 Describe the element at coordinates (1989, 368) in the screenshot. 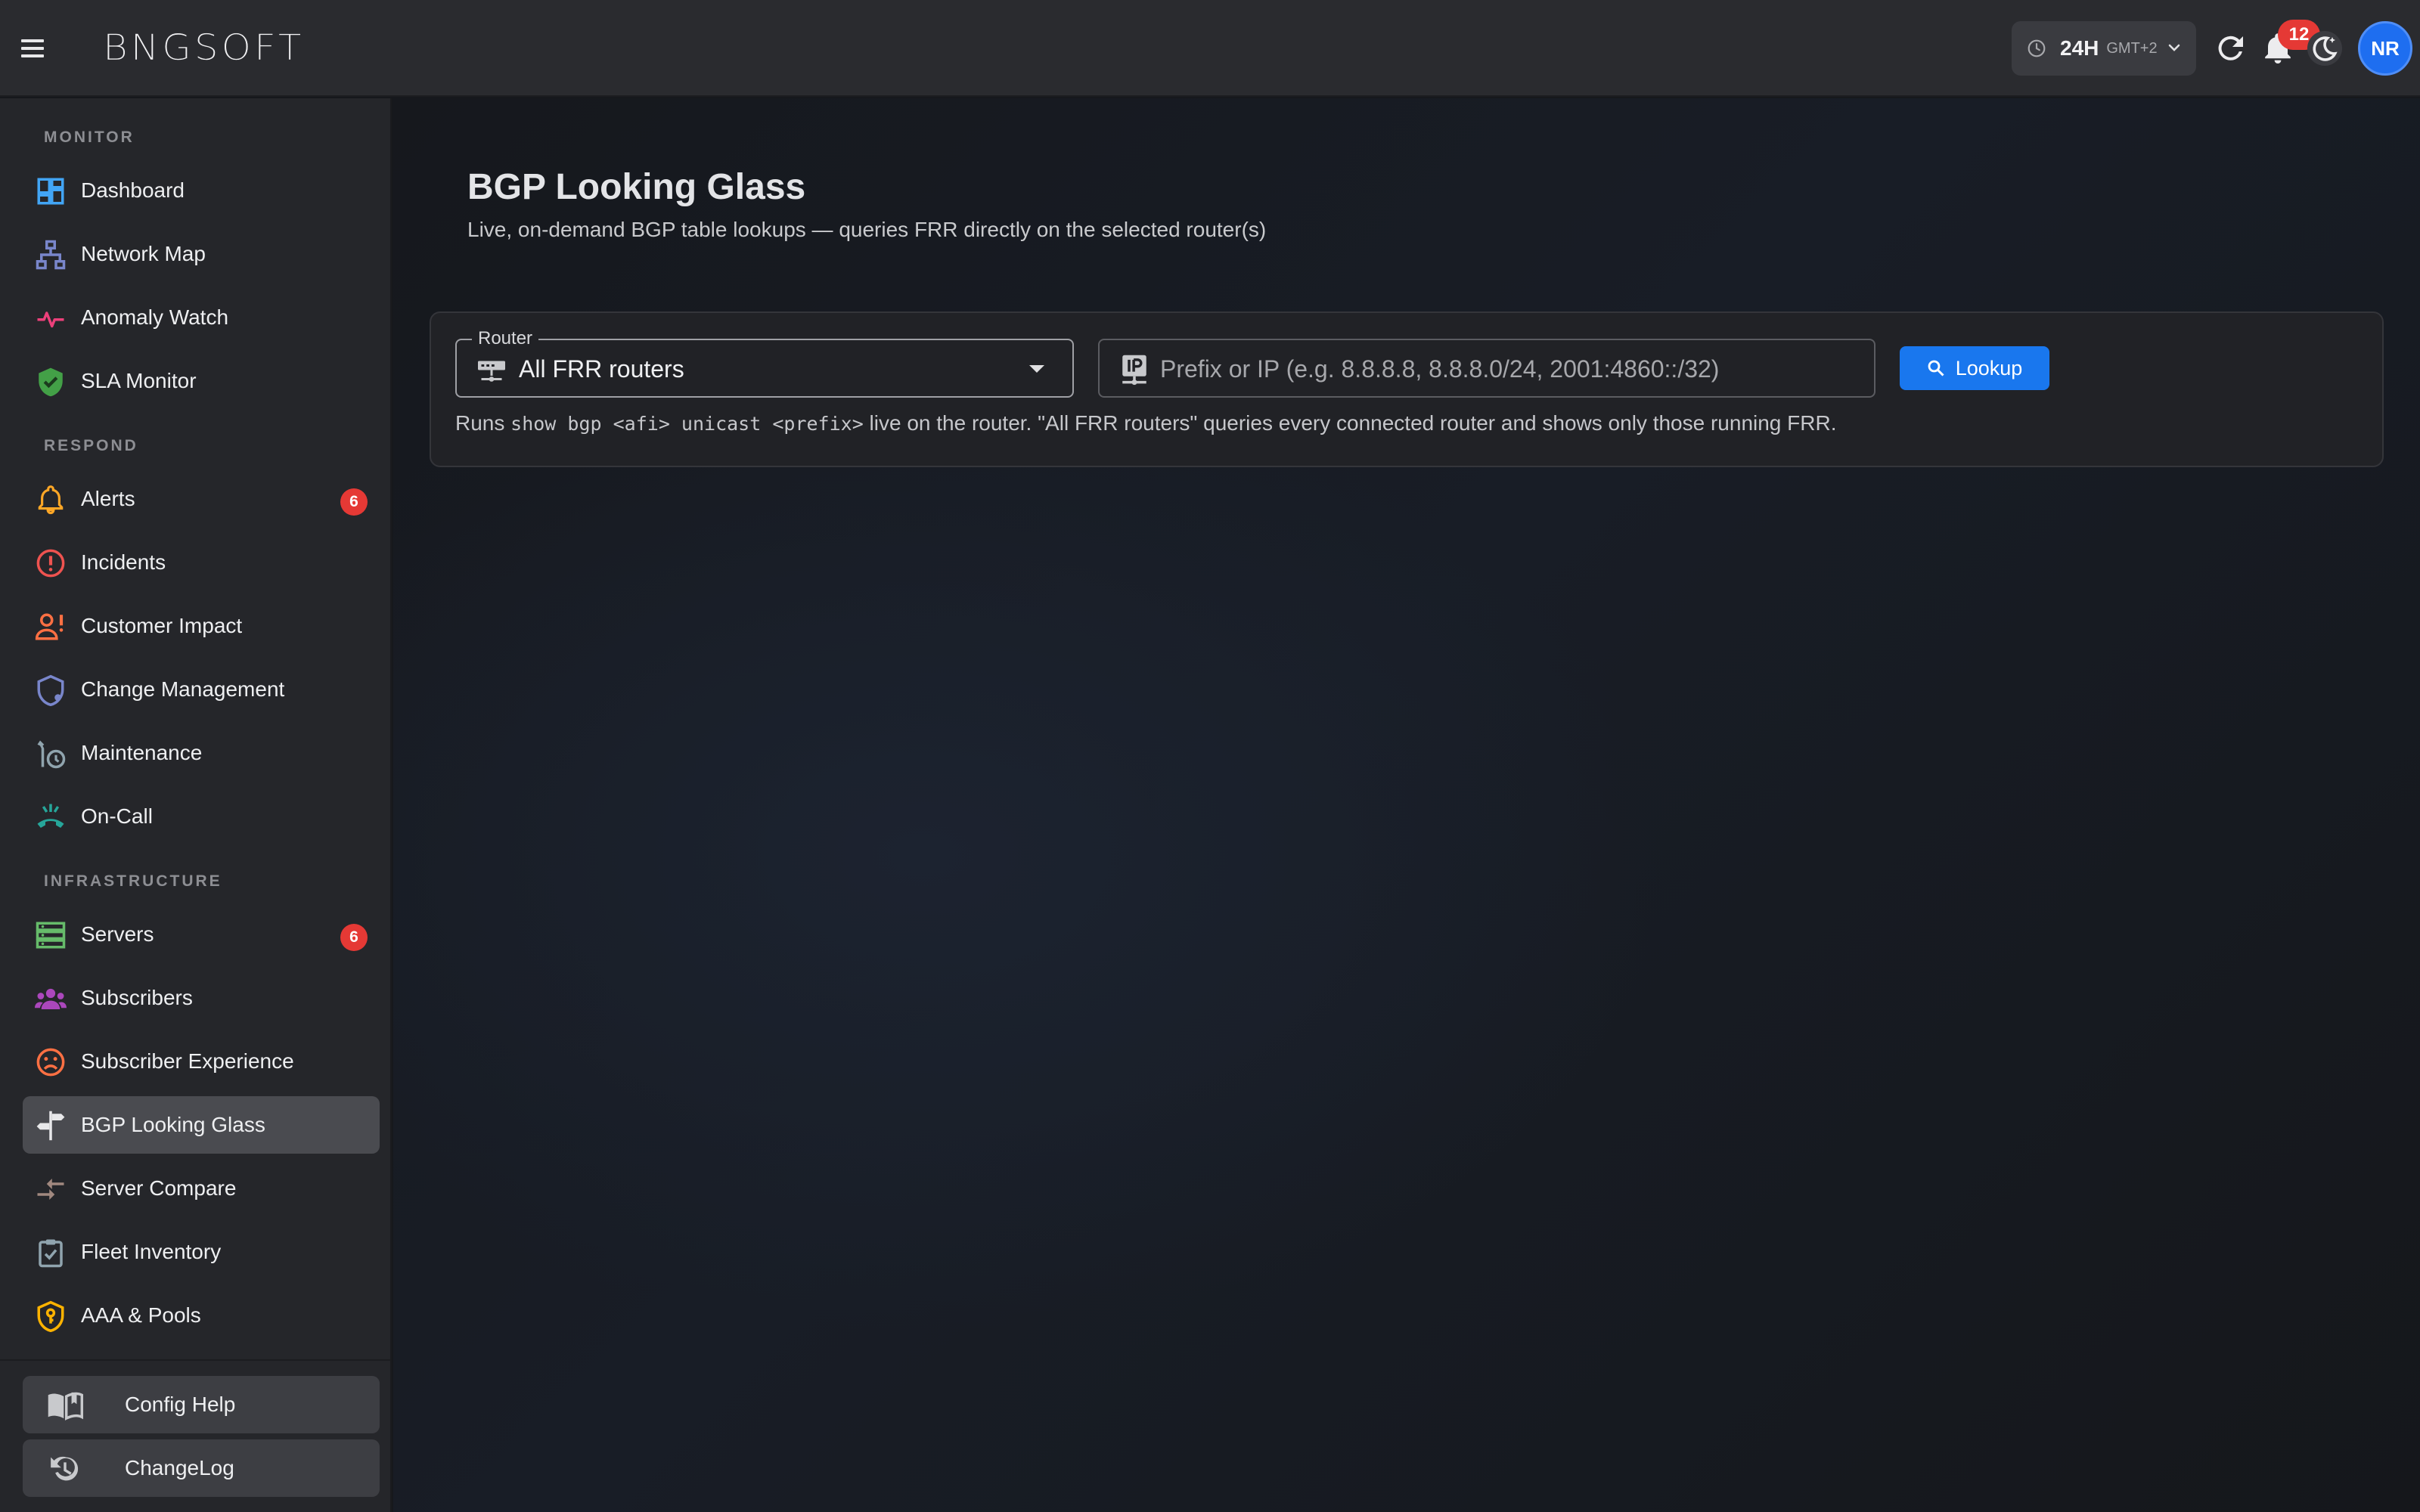

I see `lookup-button-label: Lookup` at that location.